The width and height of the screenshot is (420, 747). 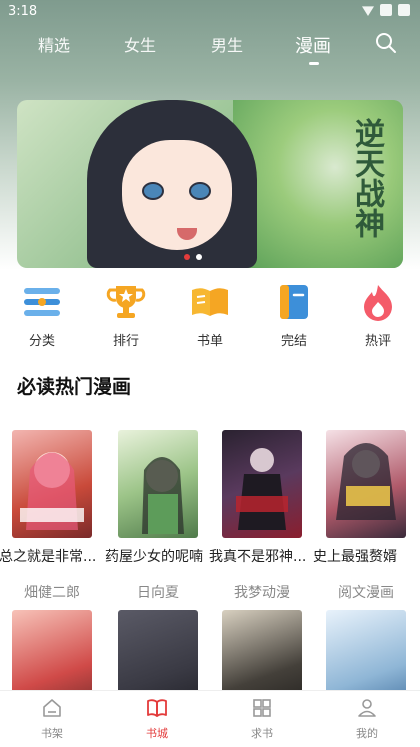 I want to click on book-open-icon, so click(x=210, y=302).